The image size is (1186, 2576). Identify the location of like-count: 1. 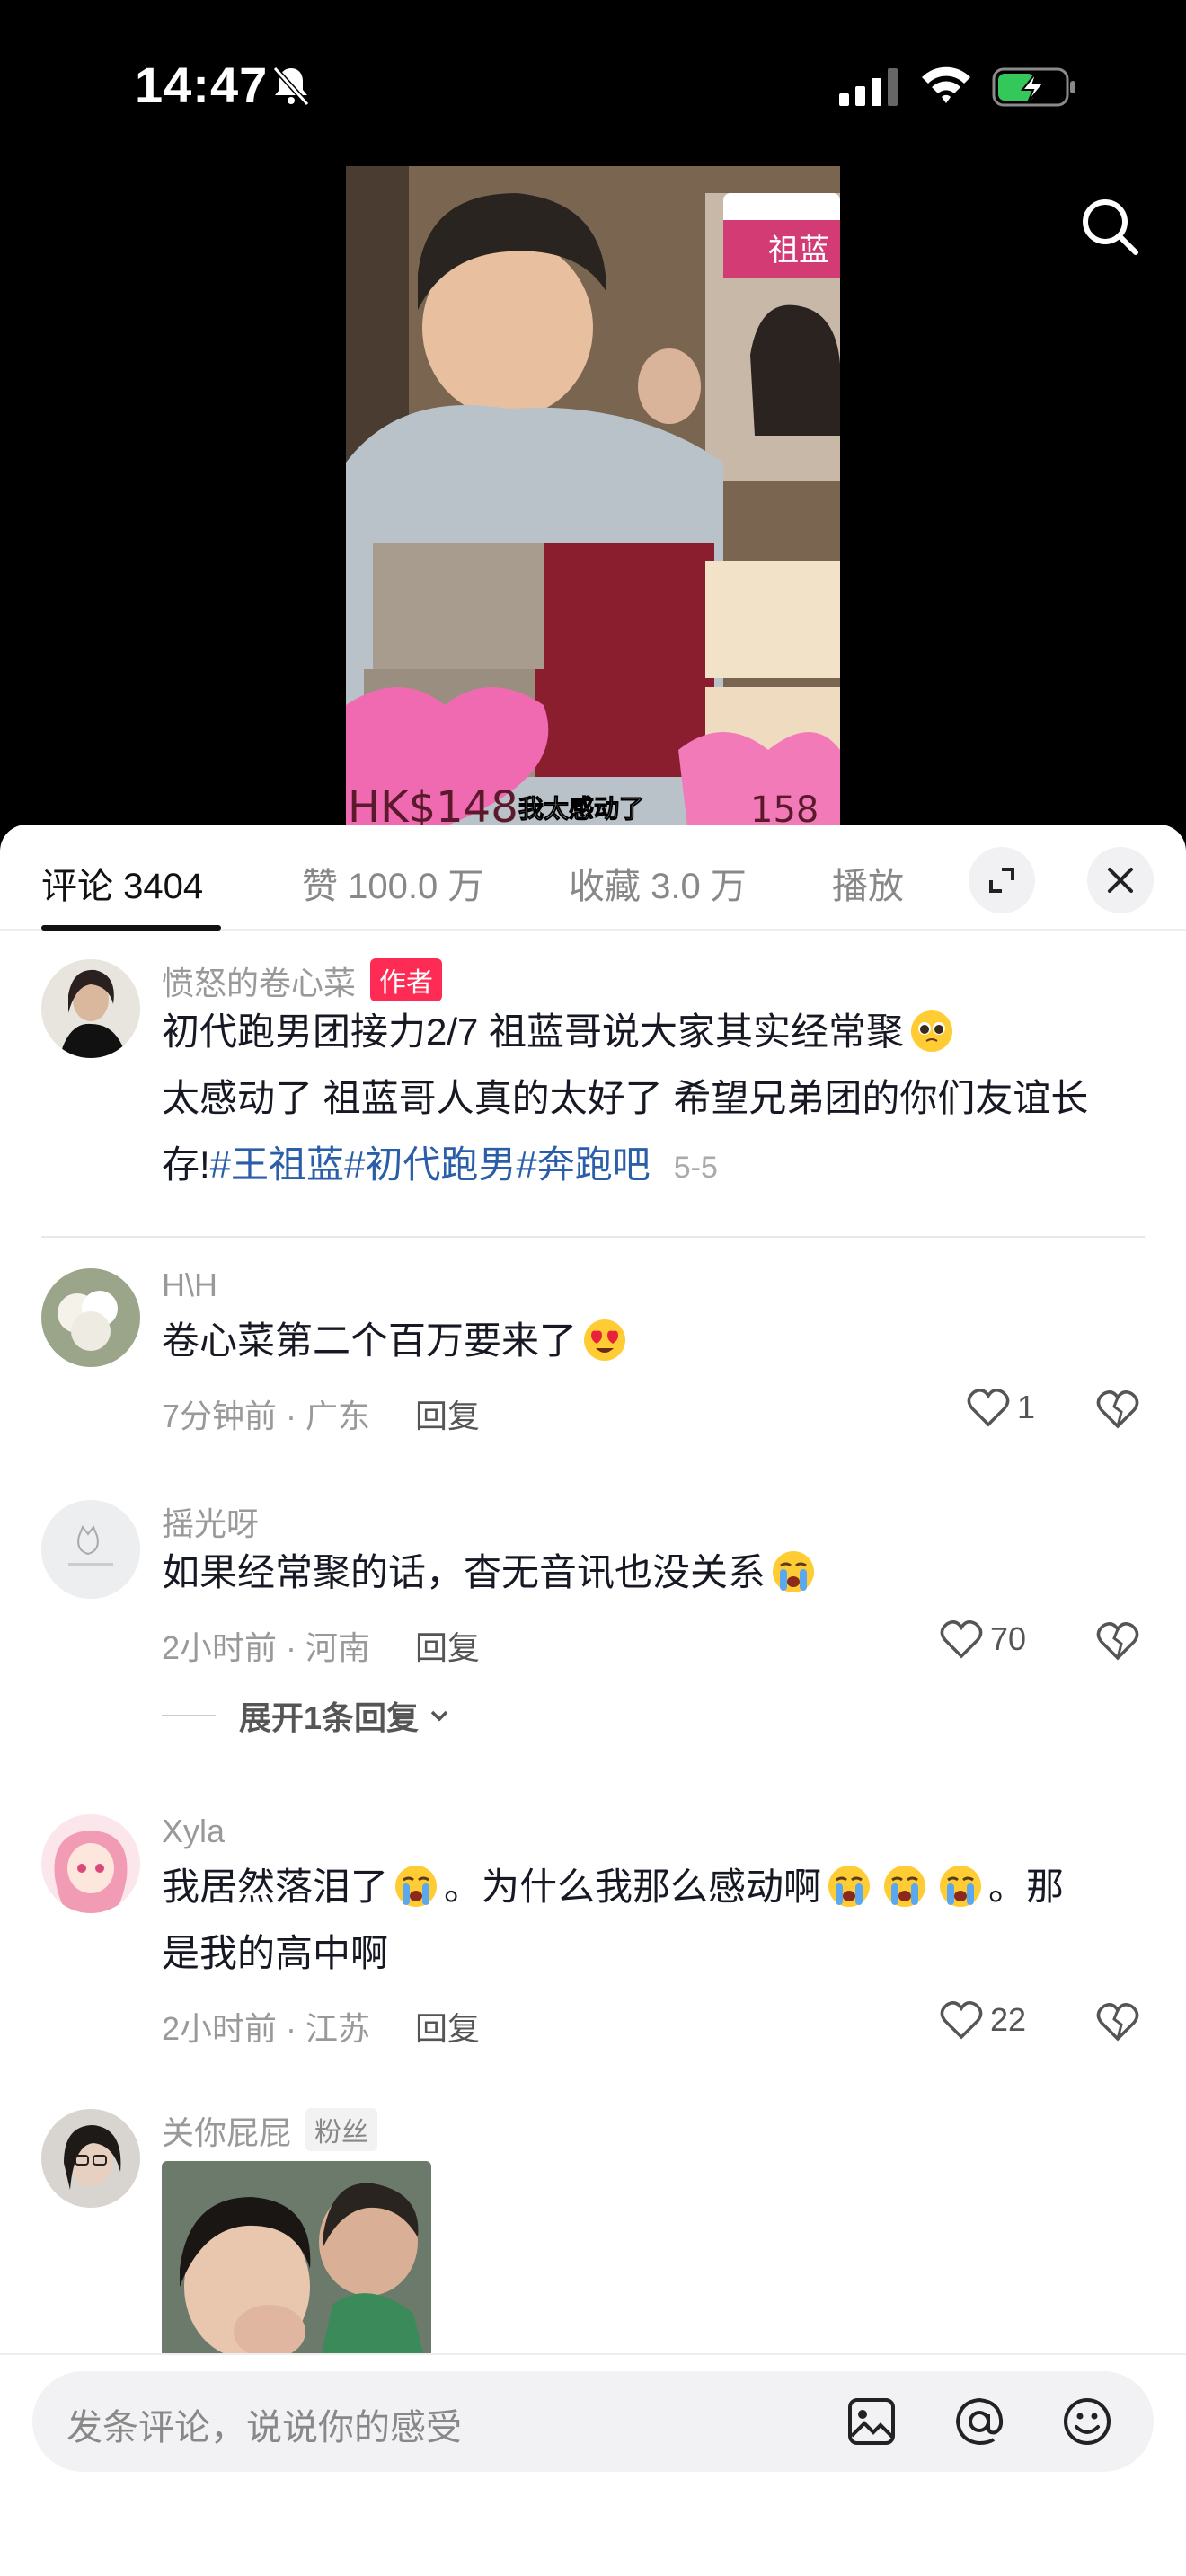
(1026, 1407).